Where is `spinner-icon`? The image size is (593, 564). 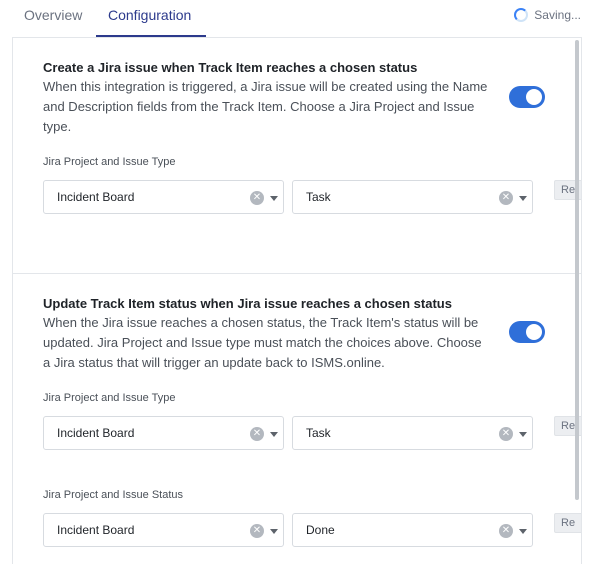 spinner-icon is located at coordinates (521, 15).